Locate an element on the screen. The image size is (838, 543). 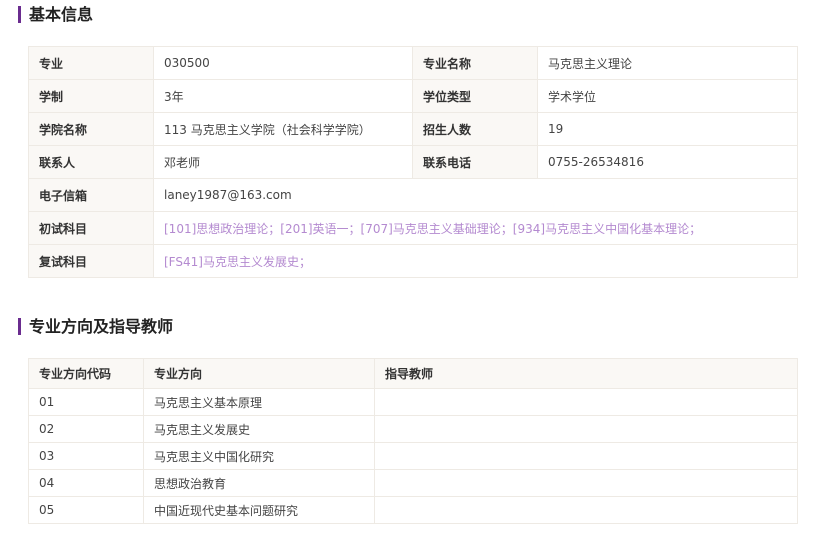
info-row-email: 电子信箱 laney1987@163.com is located at coordinates (413, 195).